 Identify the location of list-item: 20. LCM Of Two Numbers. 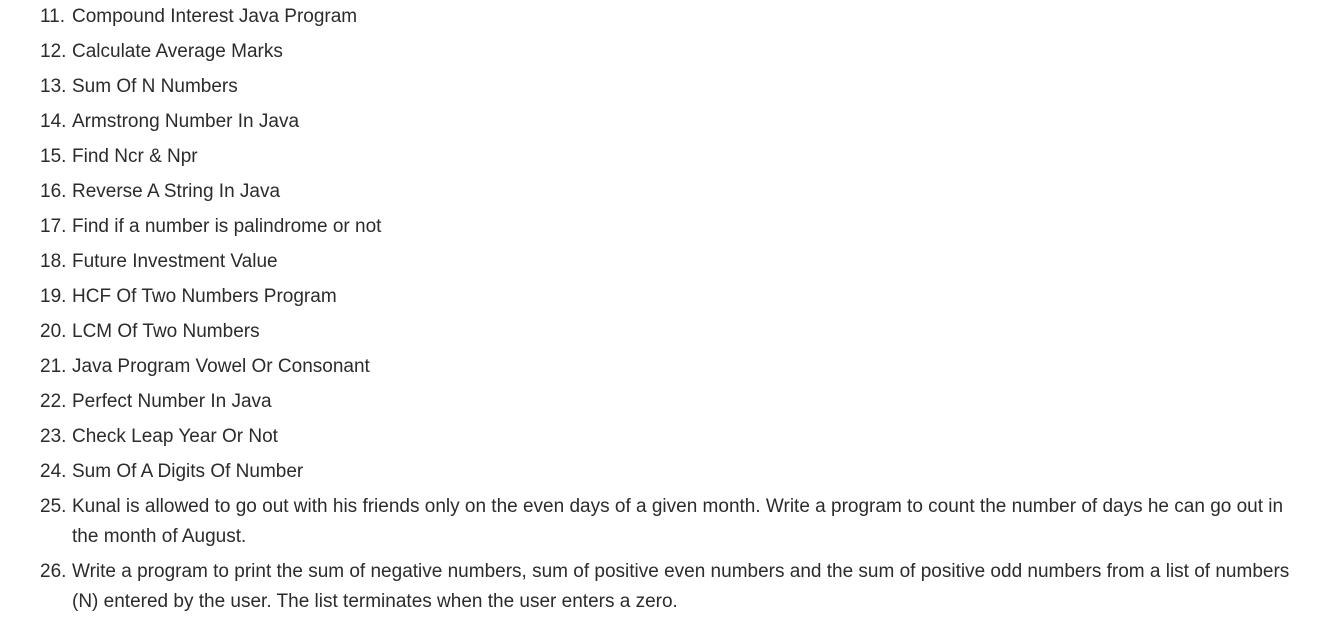
(650, 332).